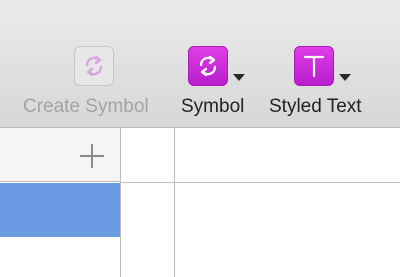 The image size is (400, 277). What do you see at coordinates (345, 77) in the screenshot?
I see `styled-text-dropdown-caret-icon` at bounding box center [345, 77].